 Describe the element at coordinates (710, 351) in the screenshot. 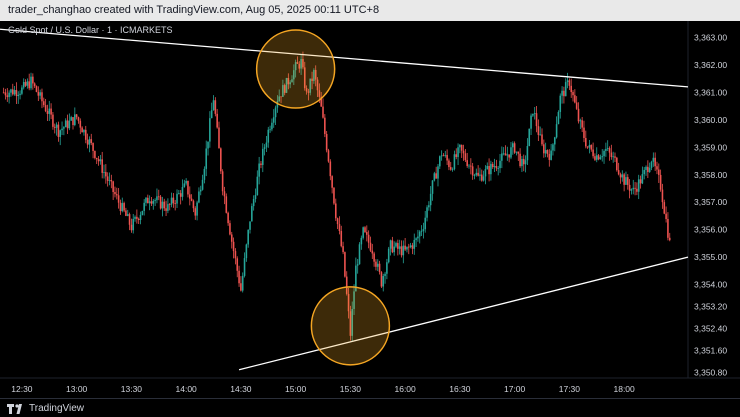

I see `y-tick-label: 3,351.60` at that location.